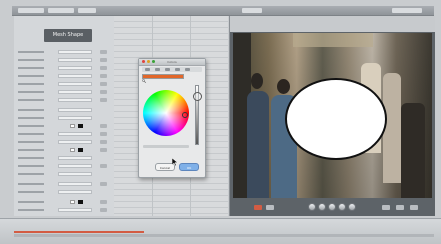 The width and height of the screenshot is (441, 244). I want to click on magnifier-icon, so click(144, 81).